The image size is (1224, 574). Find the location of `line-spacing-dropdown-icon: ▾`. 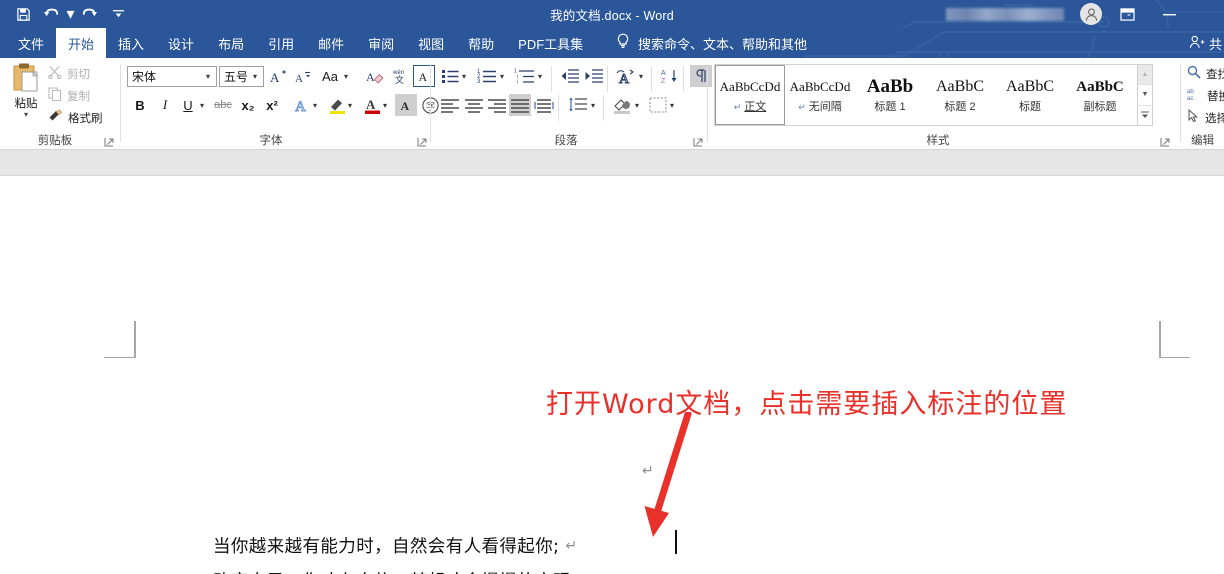

line-spacing-dropdown-icon: ▾ is located at coordinates (593, 105).